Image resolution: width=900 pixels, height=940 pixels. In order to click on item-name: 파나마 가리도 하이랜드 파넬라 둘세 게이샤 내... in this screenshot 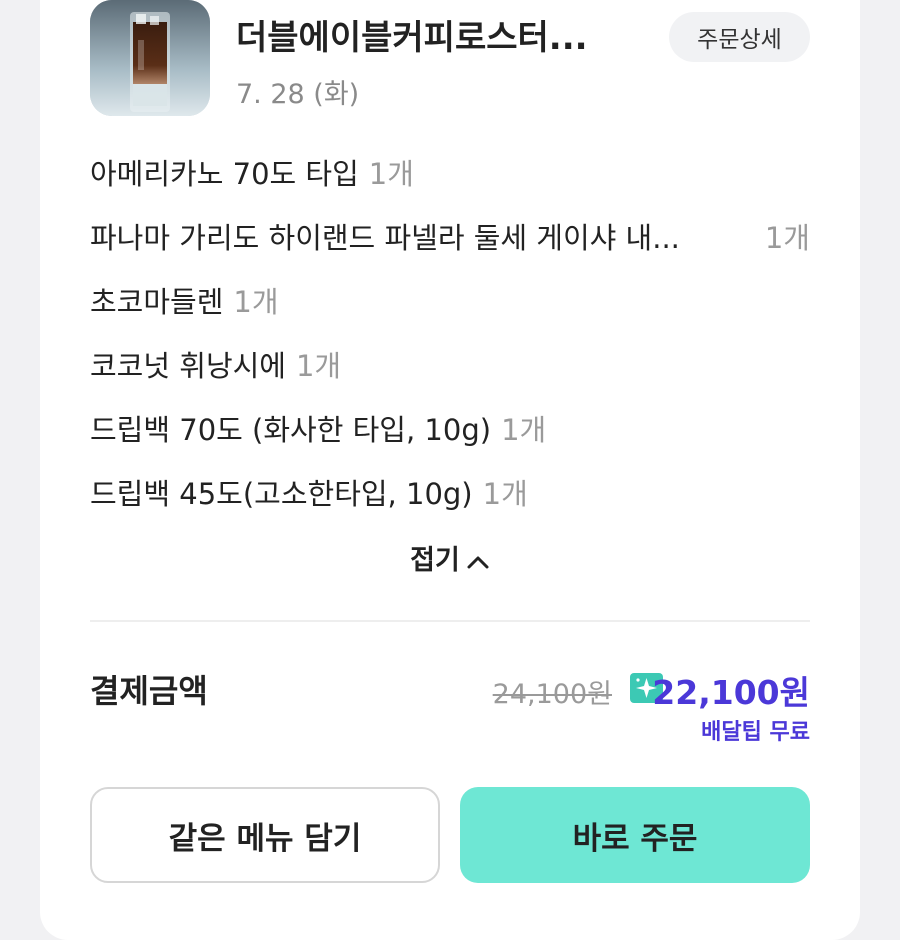, I will do `click(385, 238)`.